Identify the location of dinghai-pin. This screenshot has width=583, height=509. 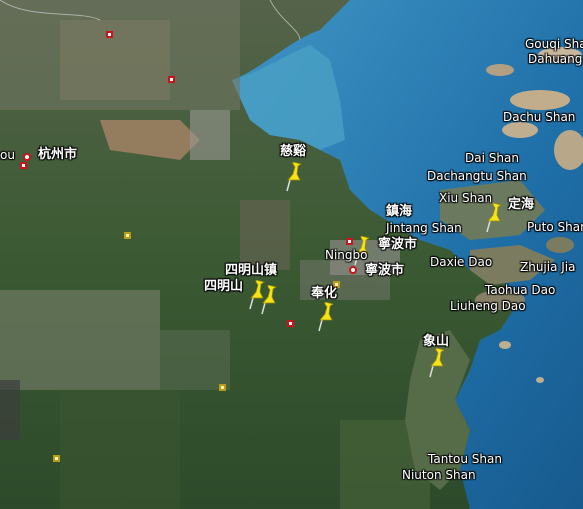
(496, 218).